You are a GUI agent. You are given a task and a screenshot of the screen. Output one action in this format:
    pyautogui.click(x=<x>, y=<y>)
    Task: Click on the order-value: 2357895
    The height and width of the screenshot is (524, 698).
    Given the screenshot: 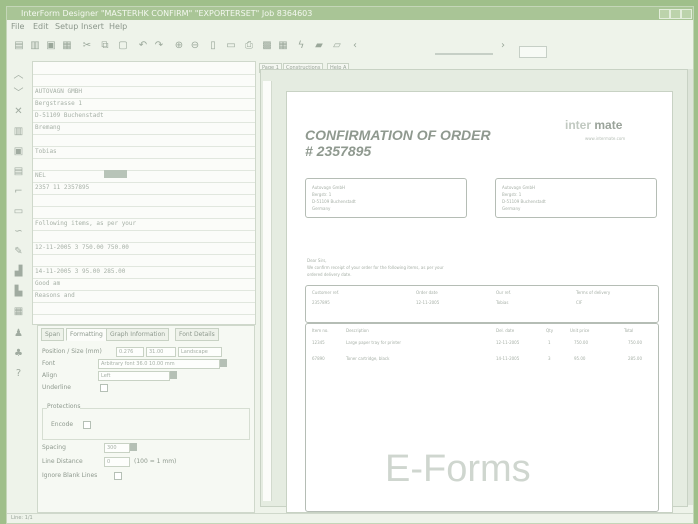 What is the action you would take?
    pyautogui.click(x=321, y=302)
    